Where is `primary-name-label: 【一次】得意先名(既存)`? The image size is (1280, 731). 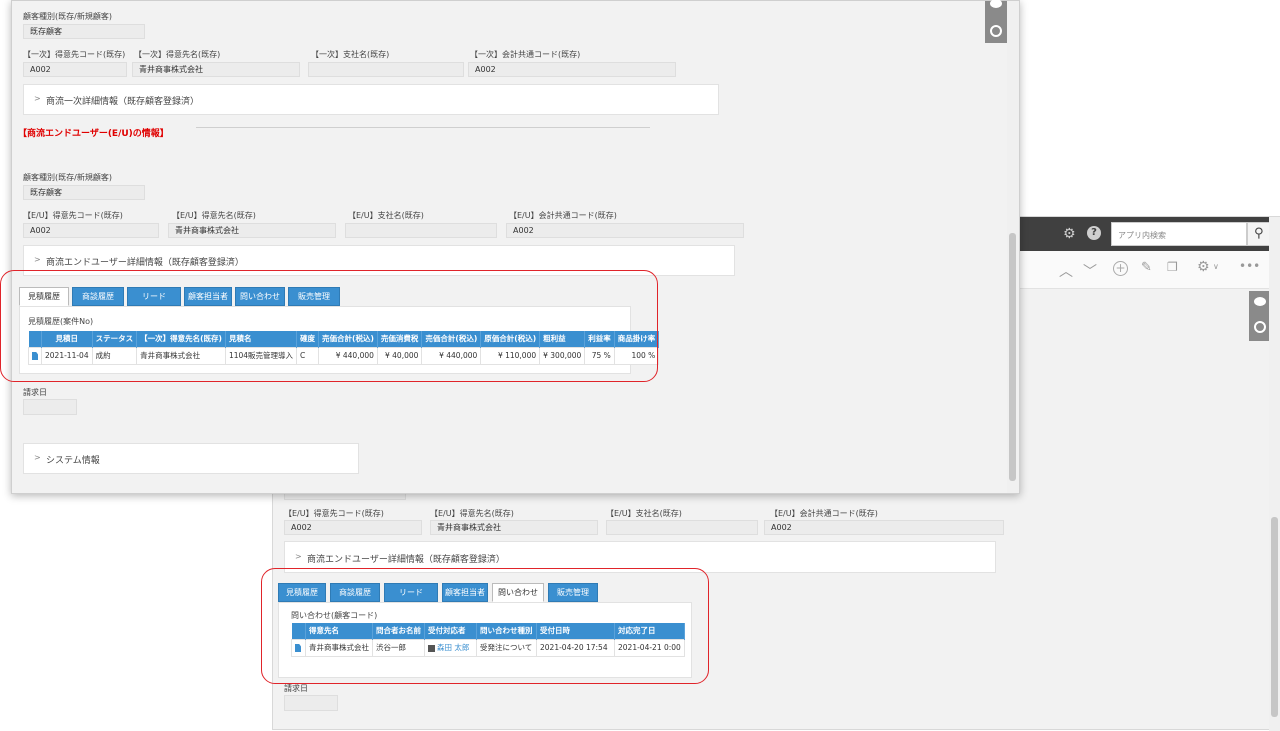 primary-name-label: 【一次】得意先名(既存) is located at coordinates (177, 54).